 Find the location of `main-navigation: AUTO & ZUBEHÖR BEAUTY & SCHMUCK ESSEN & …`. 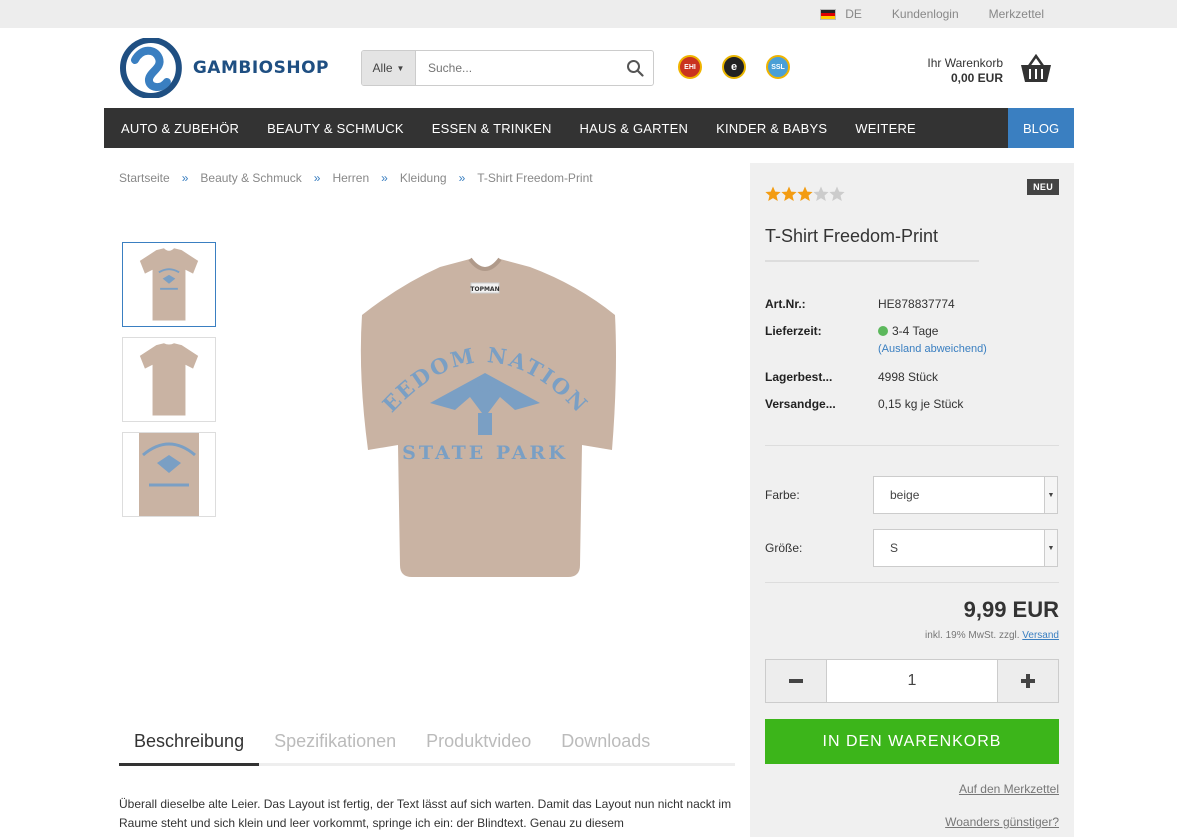

main-navigation: AUTO & ZUBEHÖR BEAUTY & SCHMUCK ESSEN & … is located at coordinates (589, 128).